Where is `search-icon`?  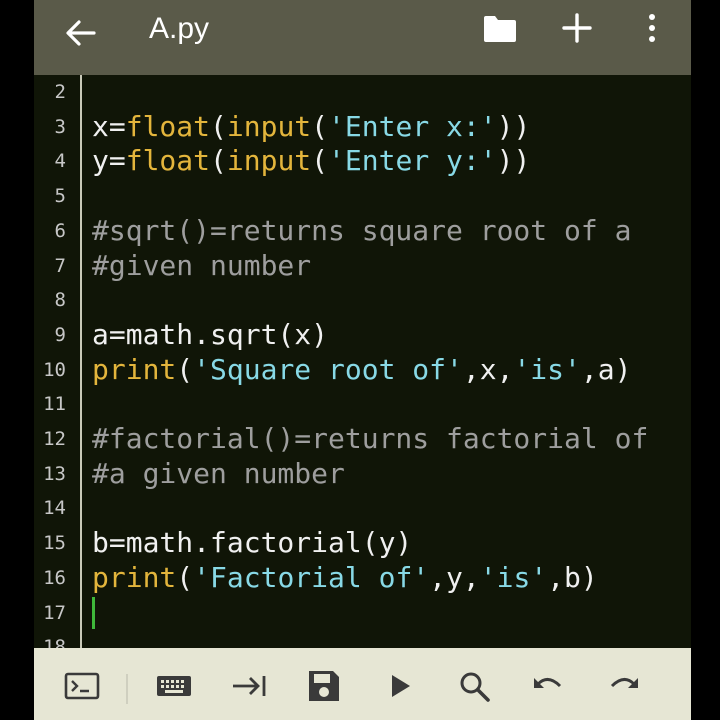
search-icon is located at coordinates (474, 686).